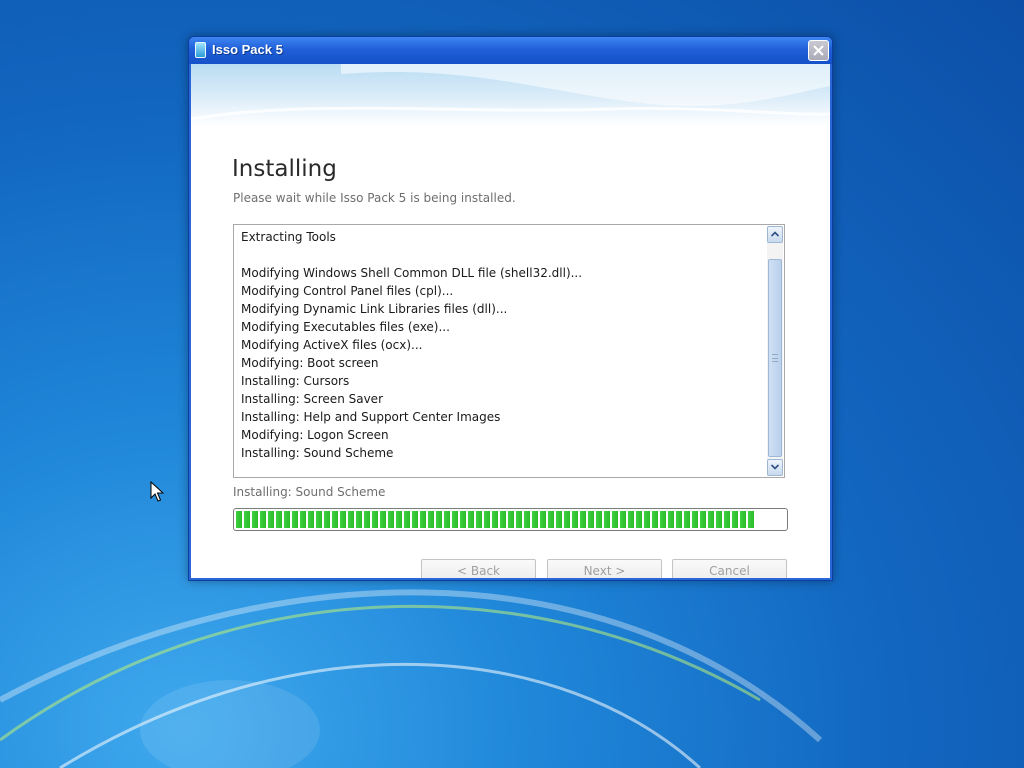 Image resolution: width=1024 pixels, height=768 pixels. I want to click on scroll-grip-icon, so click(775, 358).